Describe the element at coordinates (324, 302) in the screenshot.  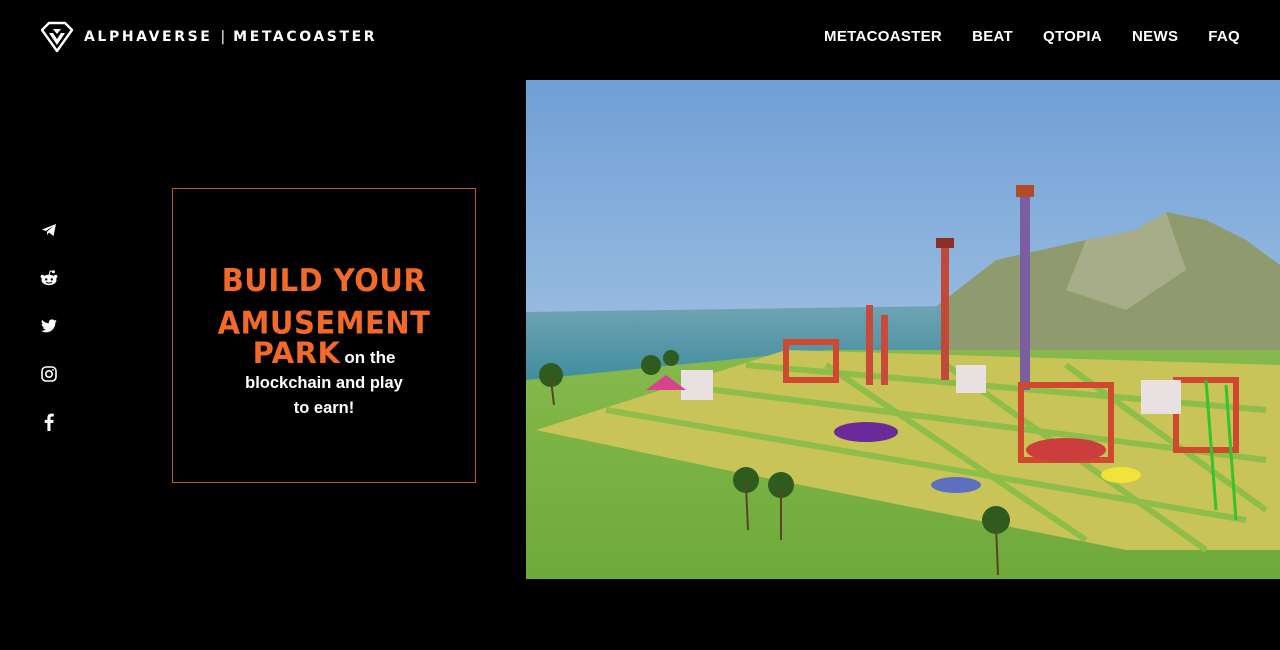
I see `hero-headline: BUILD YOUR AMUSEMENT` at that location.